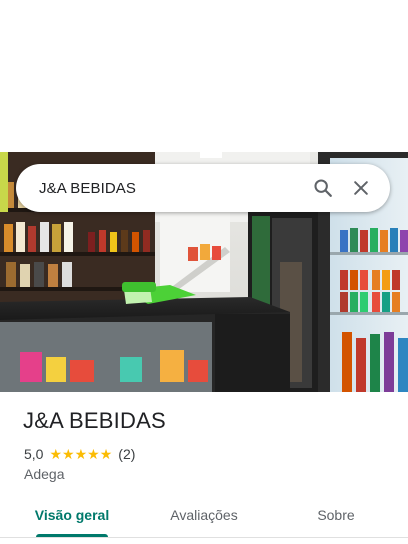 This screenshot has height=544, width=408. Describe the element at coordinates (34, 454) in the screenshot. I see `rating-value: 5,0` at that location.